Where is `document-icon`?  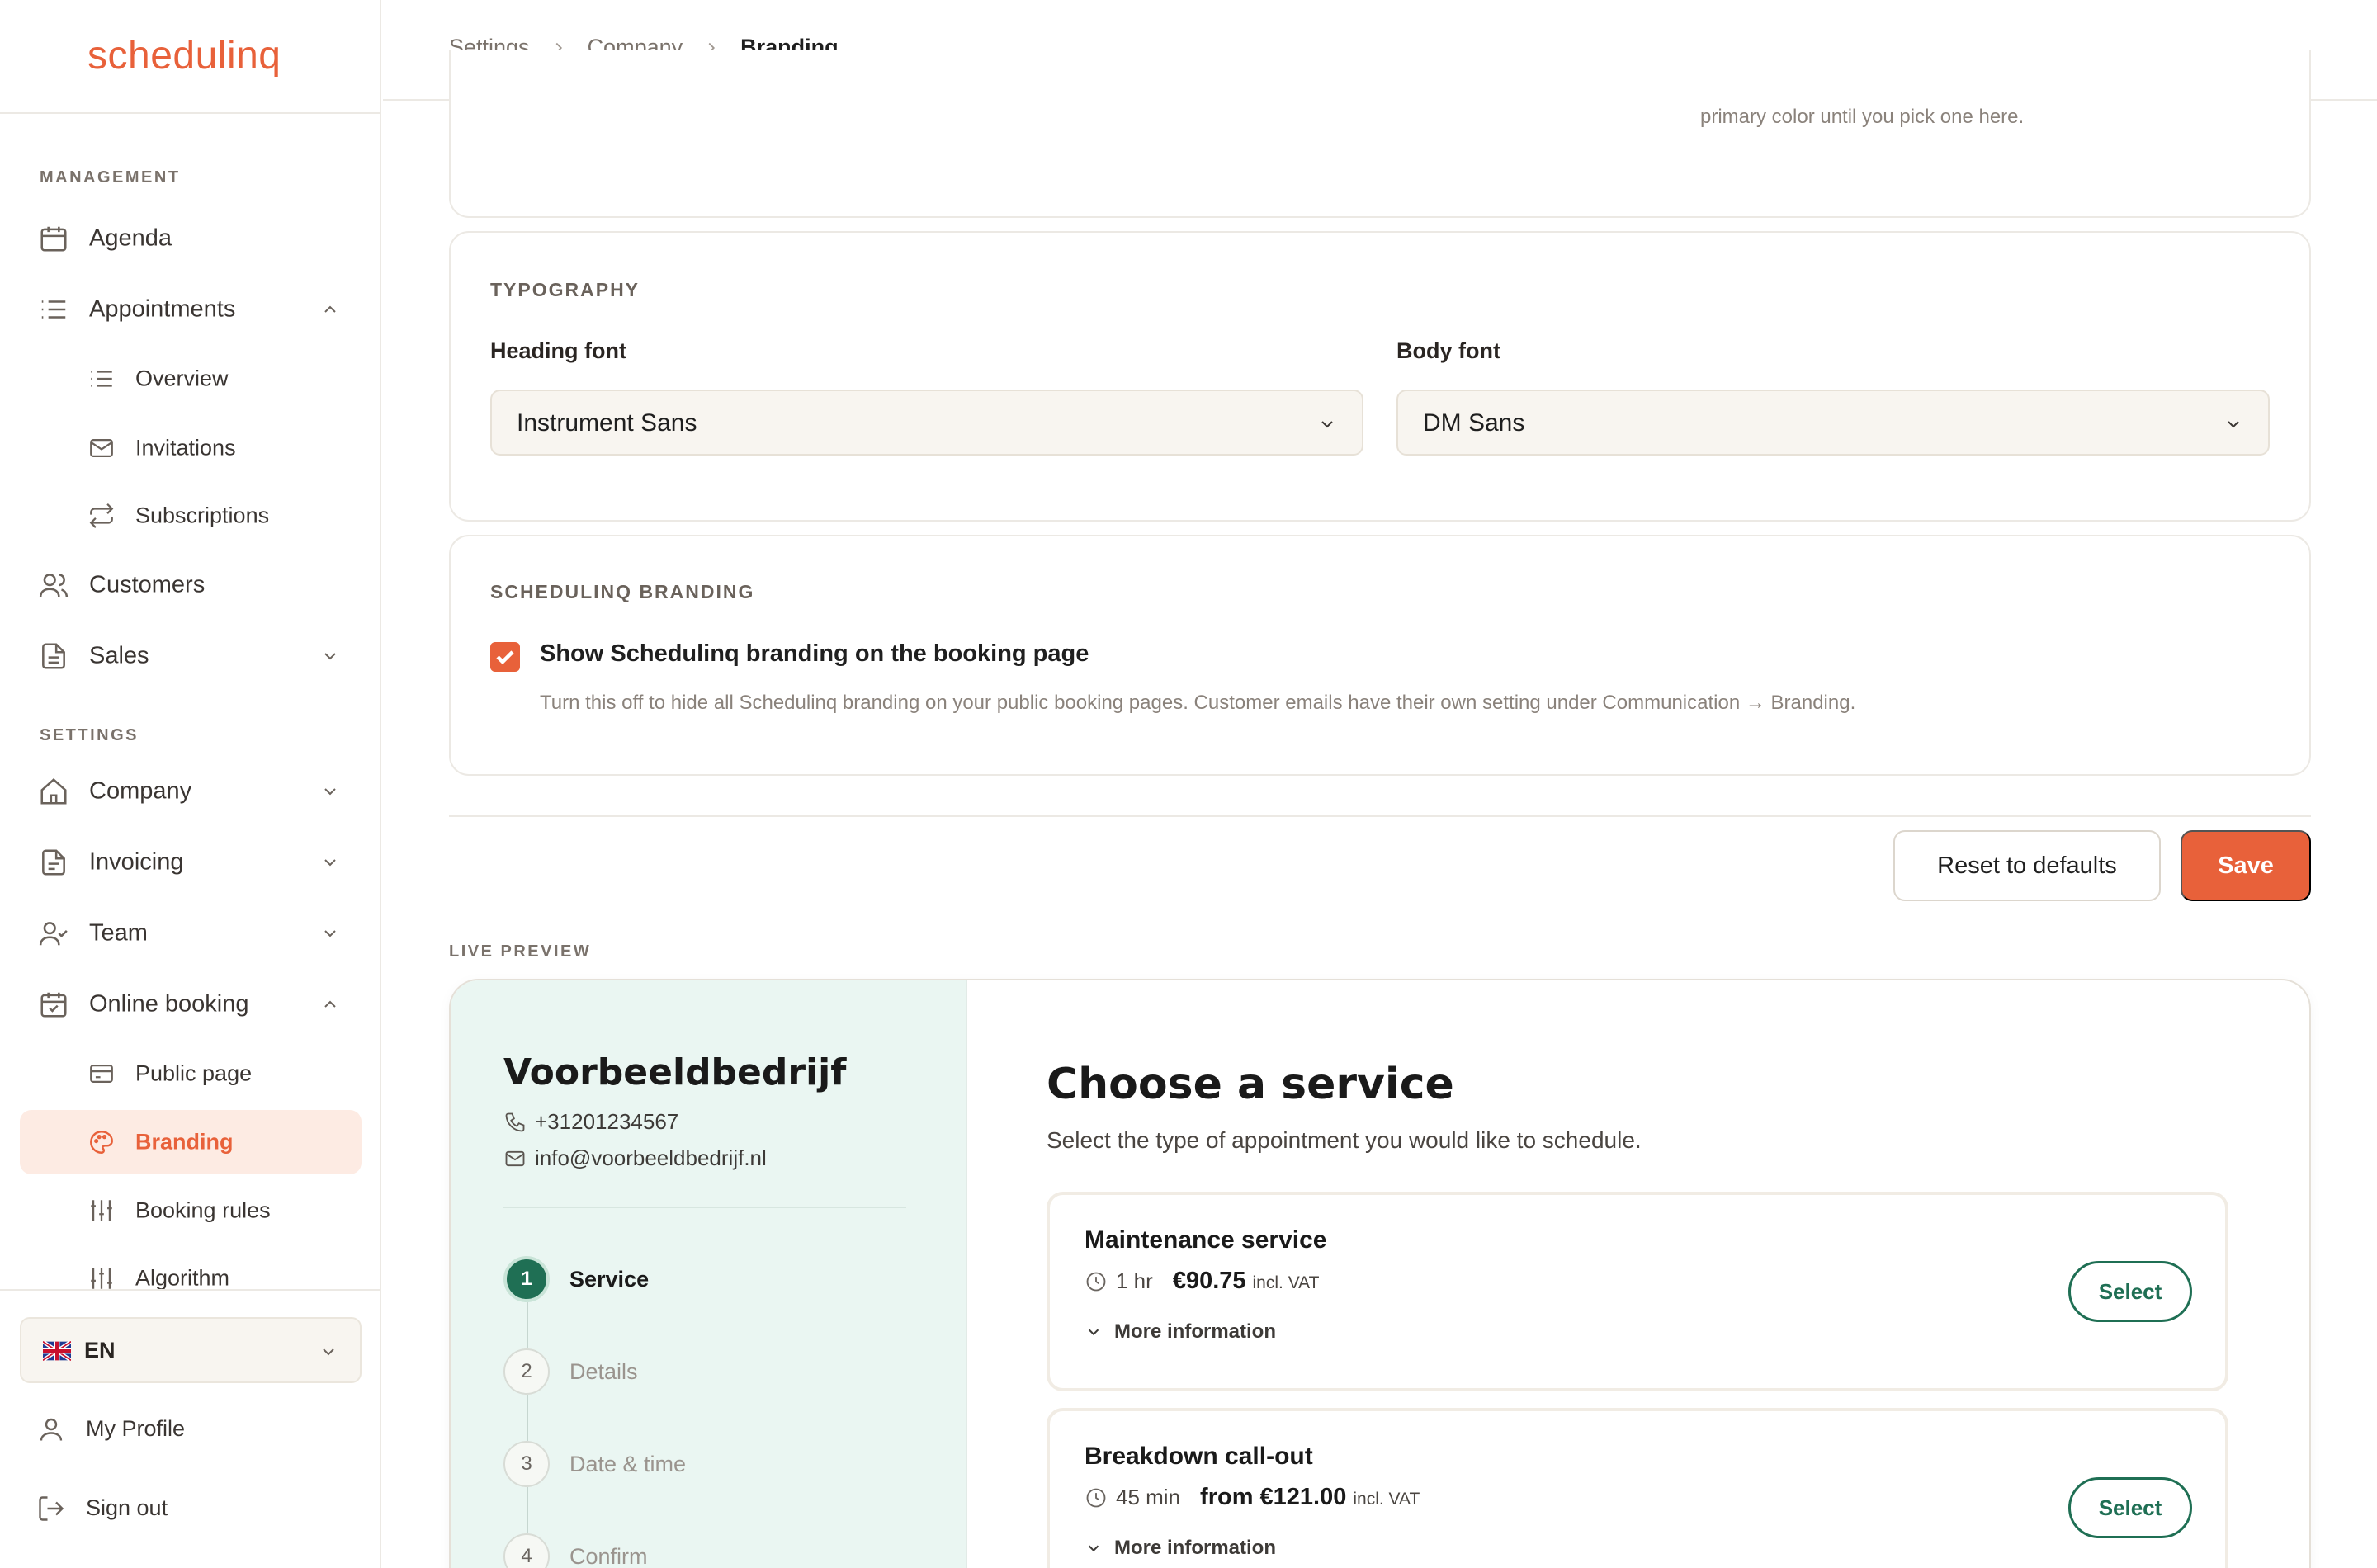 document-icon is located at coordinates (53, 656).